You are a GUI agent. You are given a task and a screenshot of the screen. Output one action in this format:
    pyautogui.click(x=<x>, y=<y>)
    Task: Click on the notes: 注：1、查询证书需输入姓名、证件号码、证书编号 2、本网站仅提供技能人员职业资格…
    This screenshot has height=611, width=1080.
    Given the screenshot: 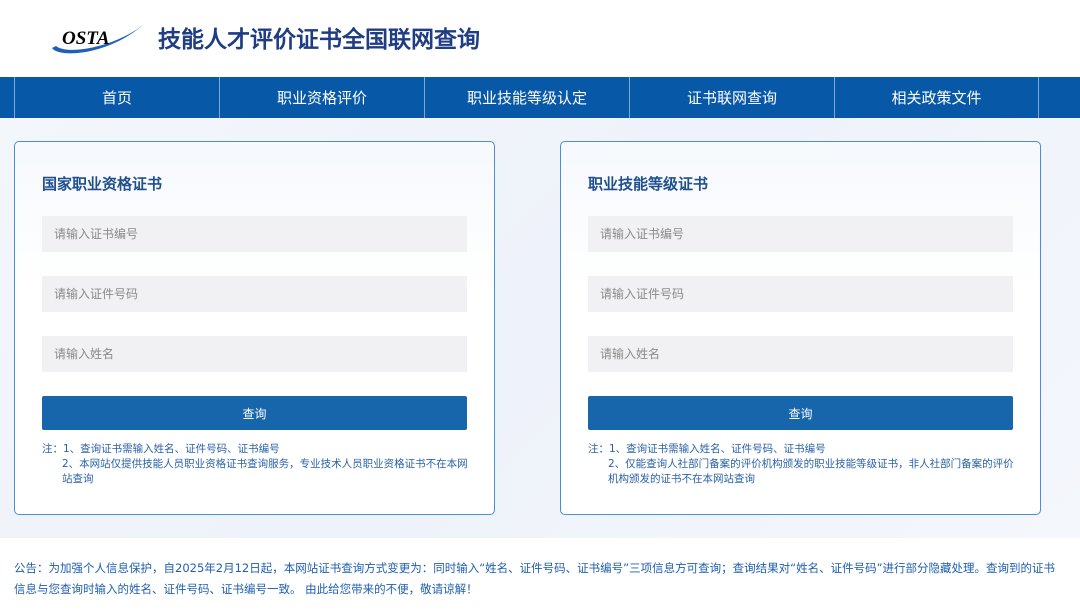 What is the action you would take?
    pyautogui.click(x=257, y=464)
    